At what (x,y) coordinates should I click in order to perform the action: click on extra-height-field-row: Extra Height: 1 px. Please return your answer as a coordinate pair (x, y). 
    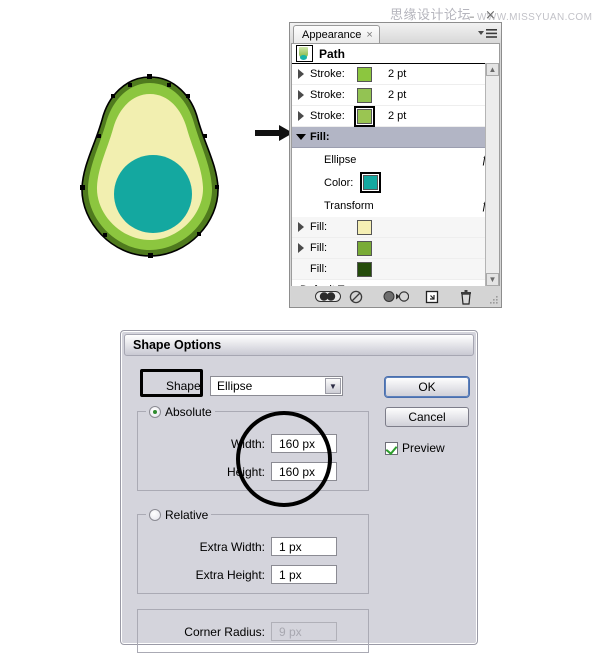
    Looking at the image, I should click on (253, 574).